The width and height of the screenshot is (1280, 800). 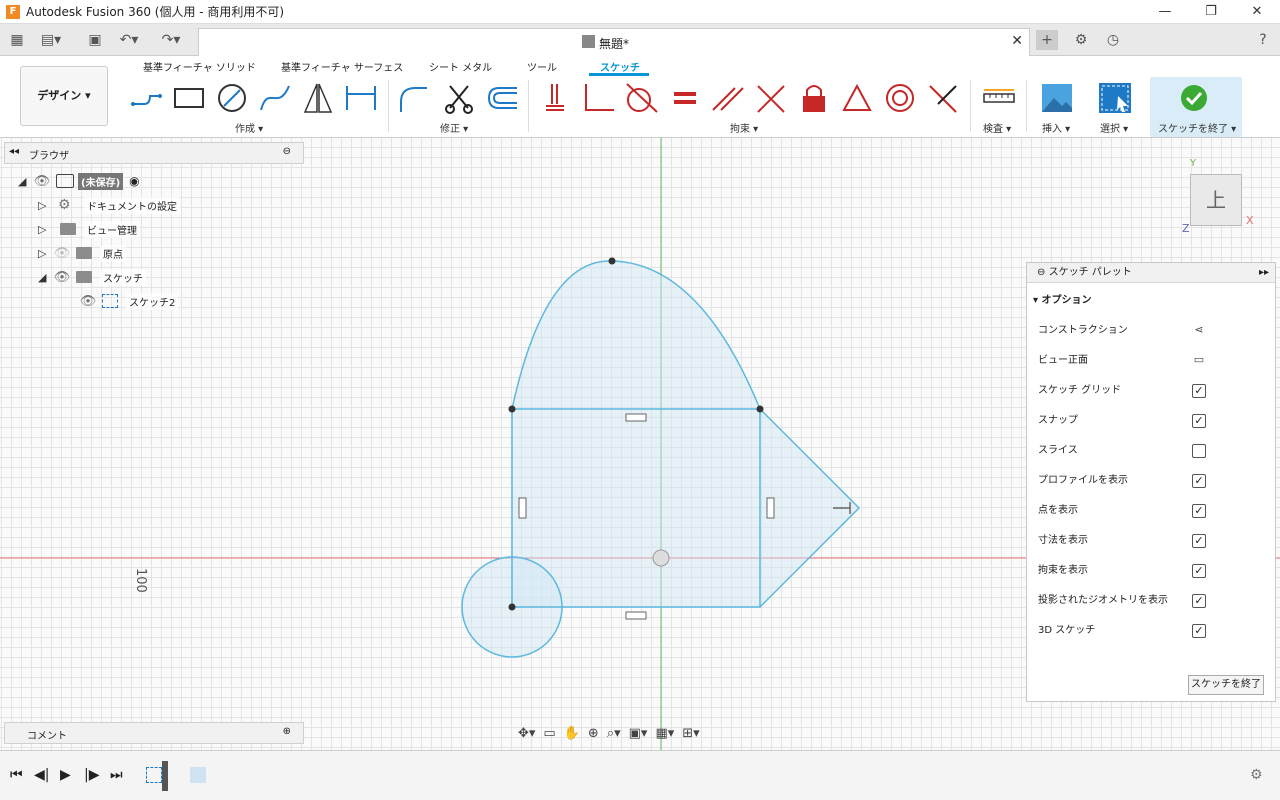 I want to click on data-panel-grid-icon: ▦, so click(x=17, y=40).